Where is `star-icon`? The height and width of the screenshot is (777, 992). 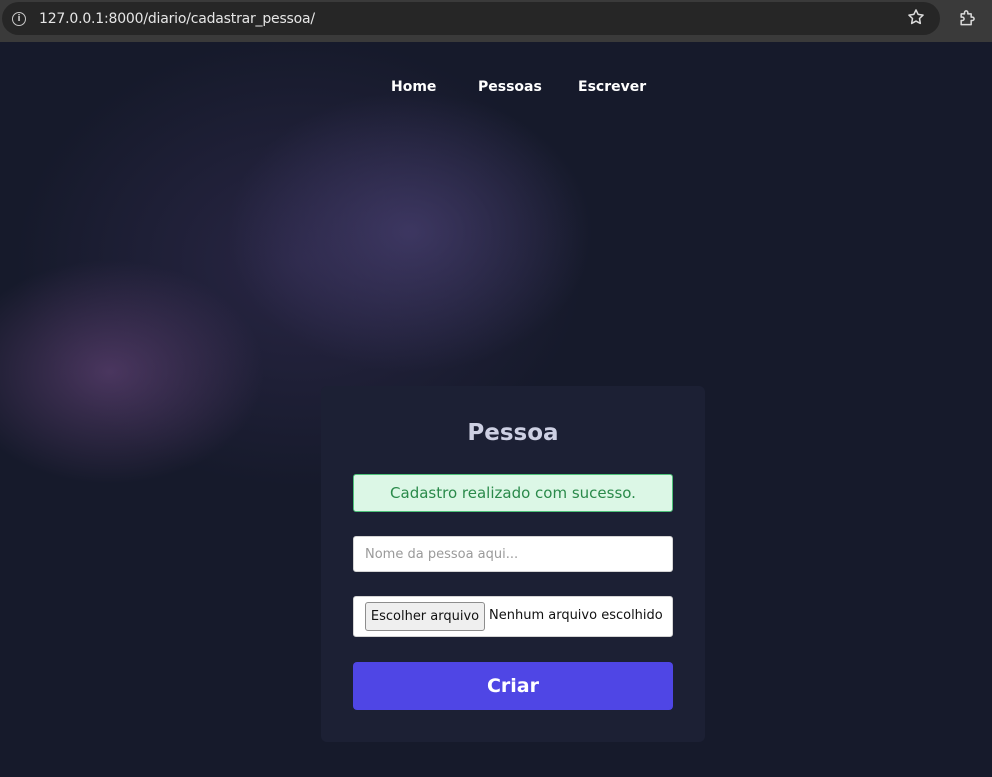
star-icon is located at coordinates (916, 17).